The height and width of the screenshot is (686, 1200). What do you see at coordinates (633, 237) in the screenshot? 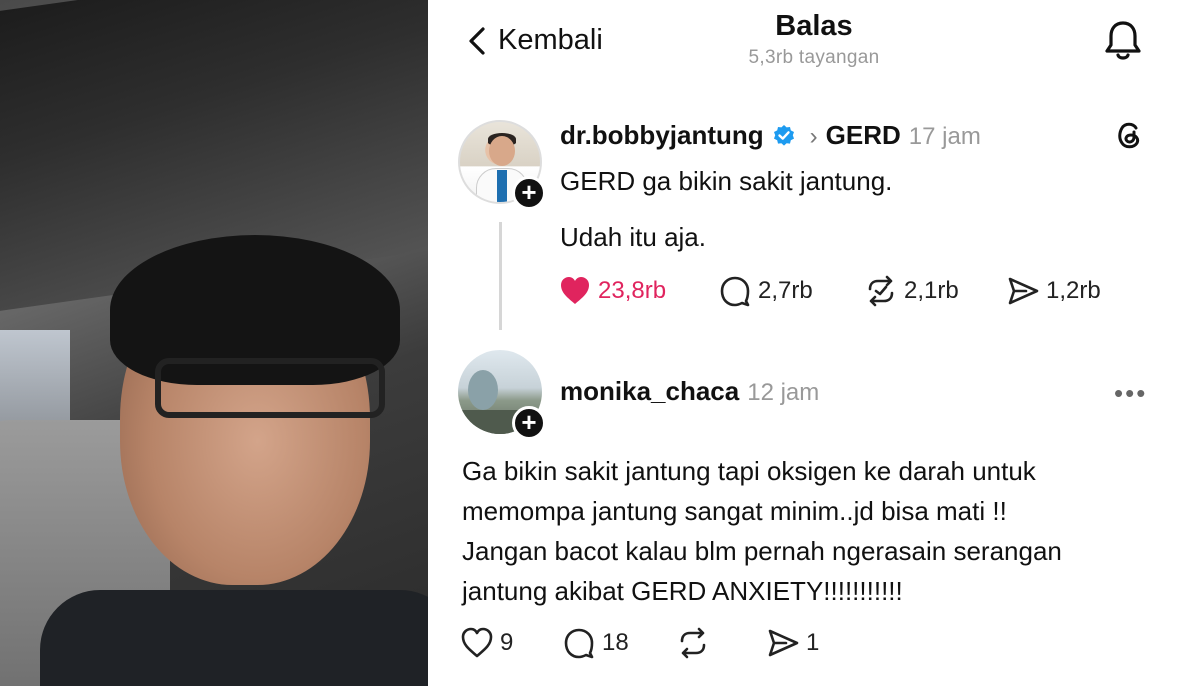
I see `post-text-line-2: Udah itu aja.` at bounding box center [633, 237].